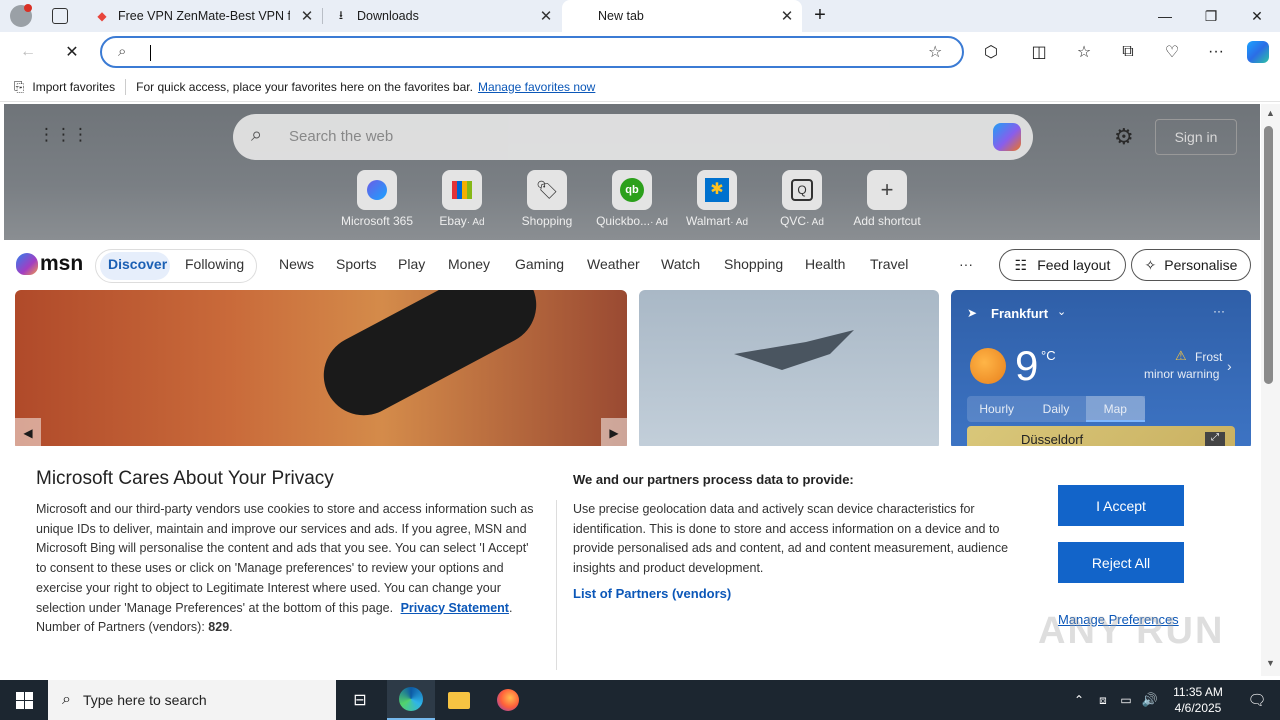  What do you see at coordinates (214, 264) in the screenshot?
I see `tab-following: Following` at bounding box center [214, 264].